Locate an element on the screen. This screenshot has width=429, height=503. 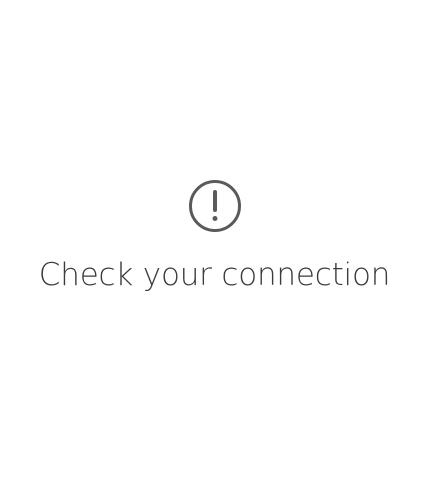
exclamation-circle-icon is located at coordinates (215, 206).